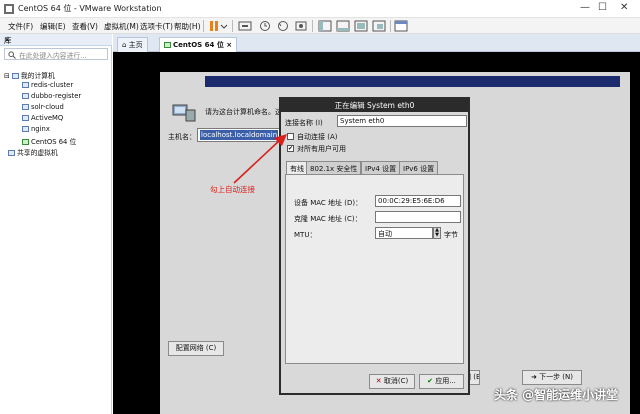 The height and width of the screenshot is (414, 640). I want to click on tree-root-my-computer: ⊟ 我的计算机, so click(29, 75).